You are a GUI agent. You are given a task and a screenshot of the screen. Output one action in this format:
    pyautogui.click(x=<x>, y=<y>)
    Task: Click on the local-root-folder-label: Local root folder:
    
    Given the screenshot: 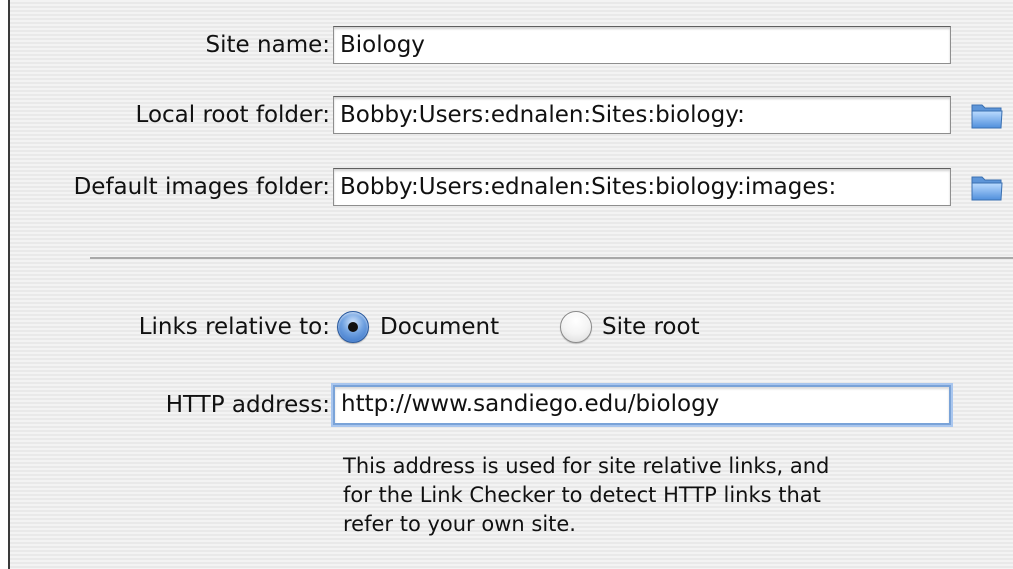 What is the action you would take?
    pyautogui.click(x=232, y=115)
    